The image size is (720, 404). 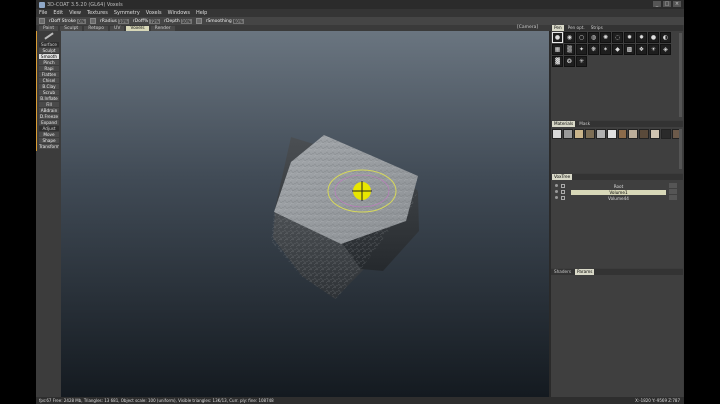 I want to click on alpha-brush-icon: ✶, so click(x=605, y=49).